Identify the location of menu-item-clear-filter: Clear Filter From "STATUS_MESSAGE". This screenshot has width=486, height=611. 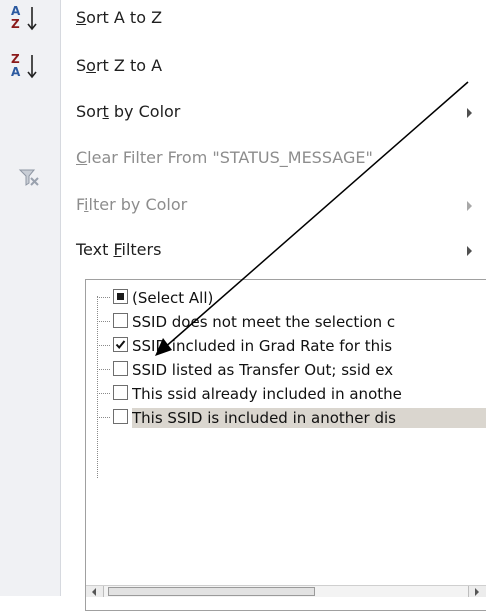
(243, 160).